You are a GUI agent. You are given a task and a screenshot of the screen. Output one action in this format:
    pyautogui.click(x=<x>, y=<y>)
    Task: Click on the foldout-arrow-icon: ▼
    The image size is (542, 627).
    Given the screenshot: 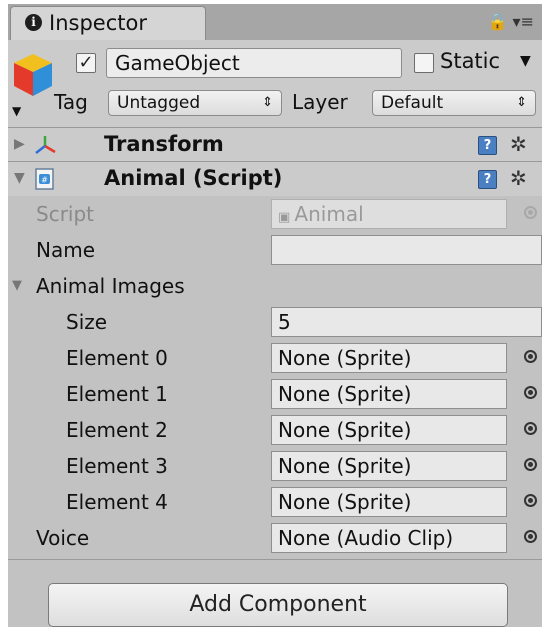 What is the action you would take?
    pyautogui.click(x=17, y=285)
    